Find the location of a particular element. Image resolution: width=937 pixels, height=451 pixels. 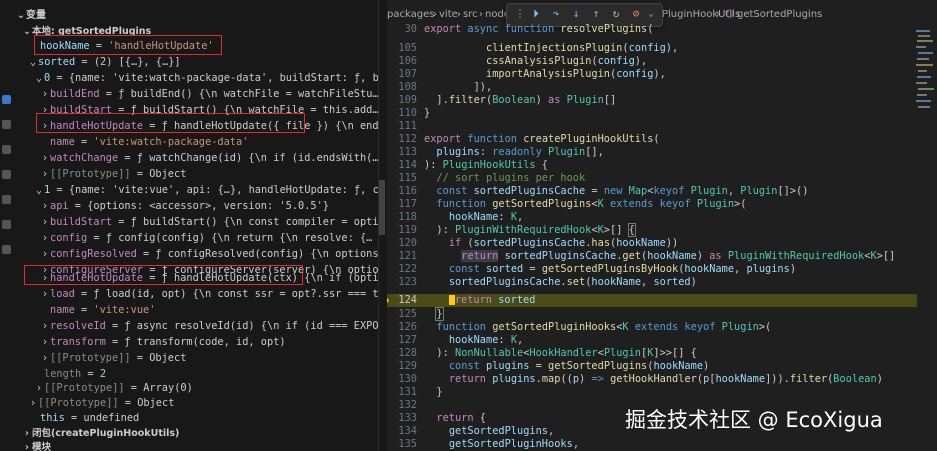

var-prototype-array: › [[Prototype]] = Array(0) is located at coordinates (113, 388).